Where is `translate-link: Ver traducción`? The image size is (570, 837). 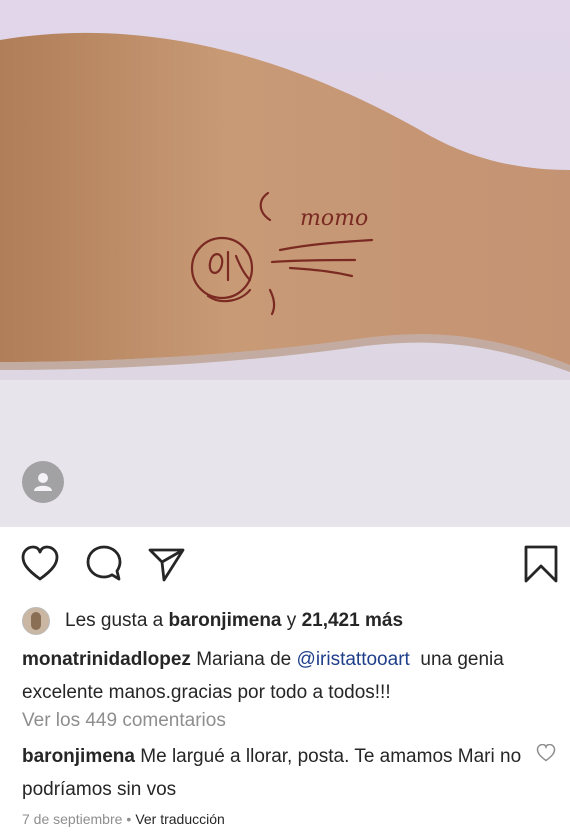
translate-link: Ver traducción is located at coordinates (180, 819).